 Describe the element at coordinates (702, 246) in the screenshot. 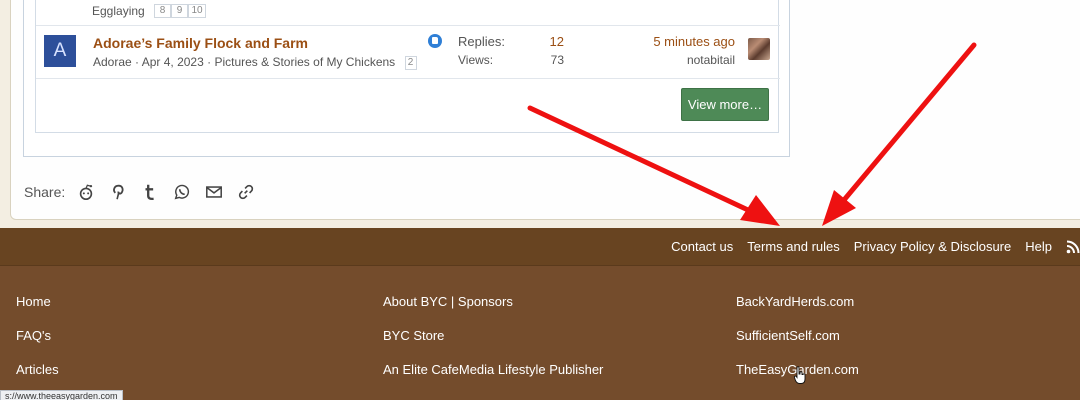

I see `contact-us-link: Contact us` at that location.